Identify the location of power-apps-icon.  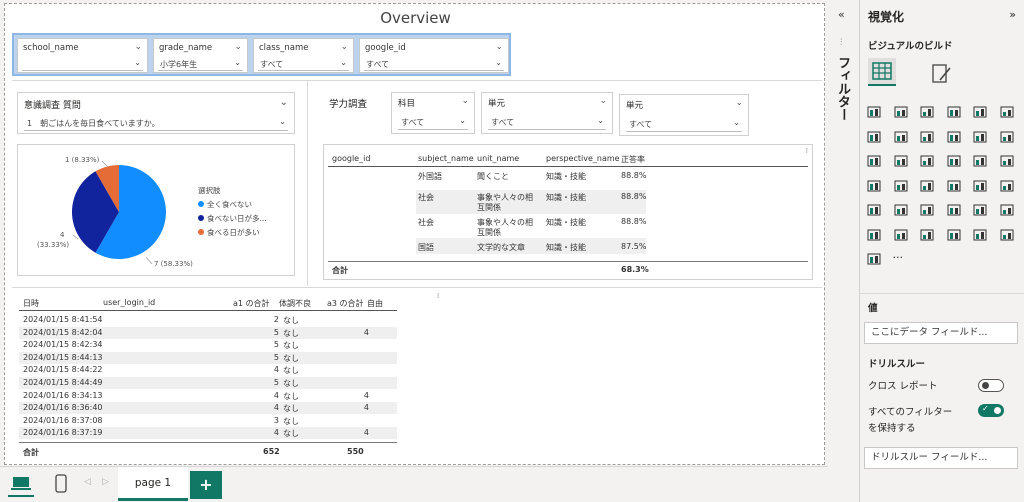
(1007, 235).